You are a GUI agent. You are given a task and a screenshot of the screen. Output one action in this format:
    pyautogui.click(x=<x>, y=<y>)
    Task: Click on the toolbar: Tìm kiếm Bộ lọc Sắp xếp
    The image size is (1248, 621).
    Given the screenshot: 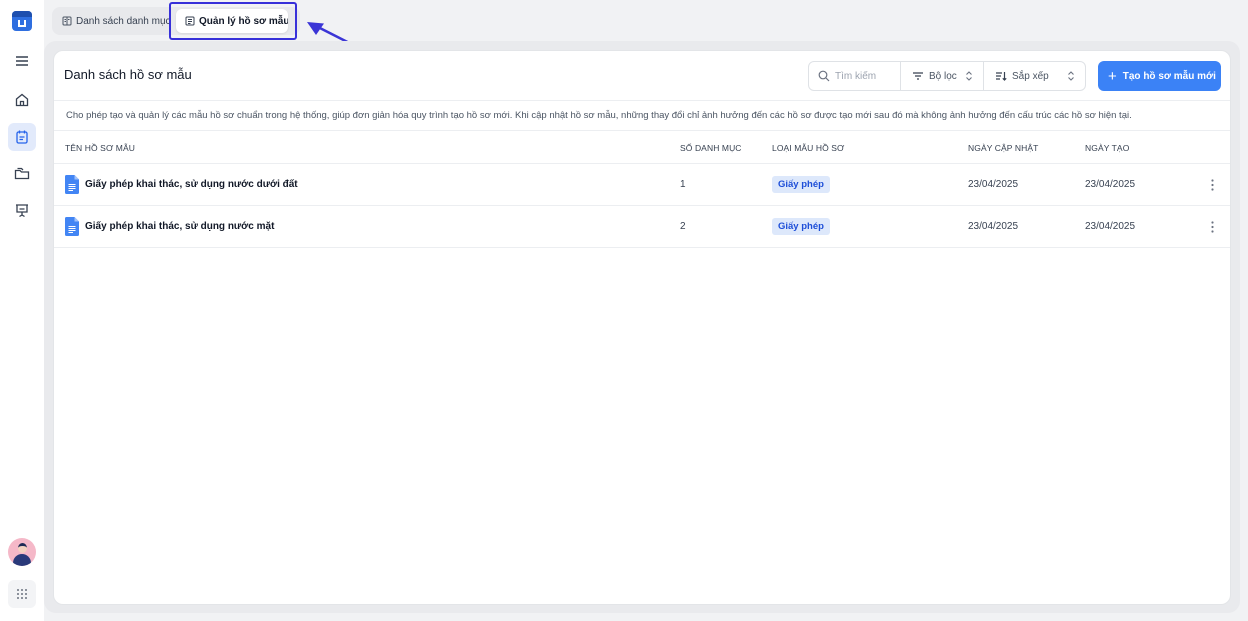 What is the action you would take?
    pyautogui.click(x=947, y=76)
    